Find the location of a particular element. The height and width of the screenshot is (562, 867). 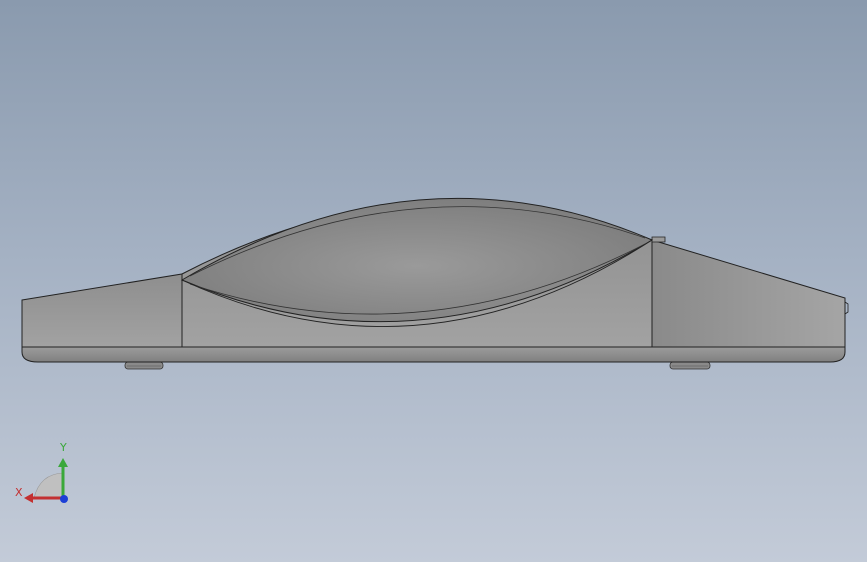

x-axis-label: X is located at coordinates (19, 492).